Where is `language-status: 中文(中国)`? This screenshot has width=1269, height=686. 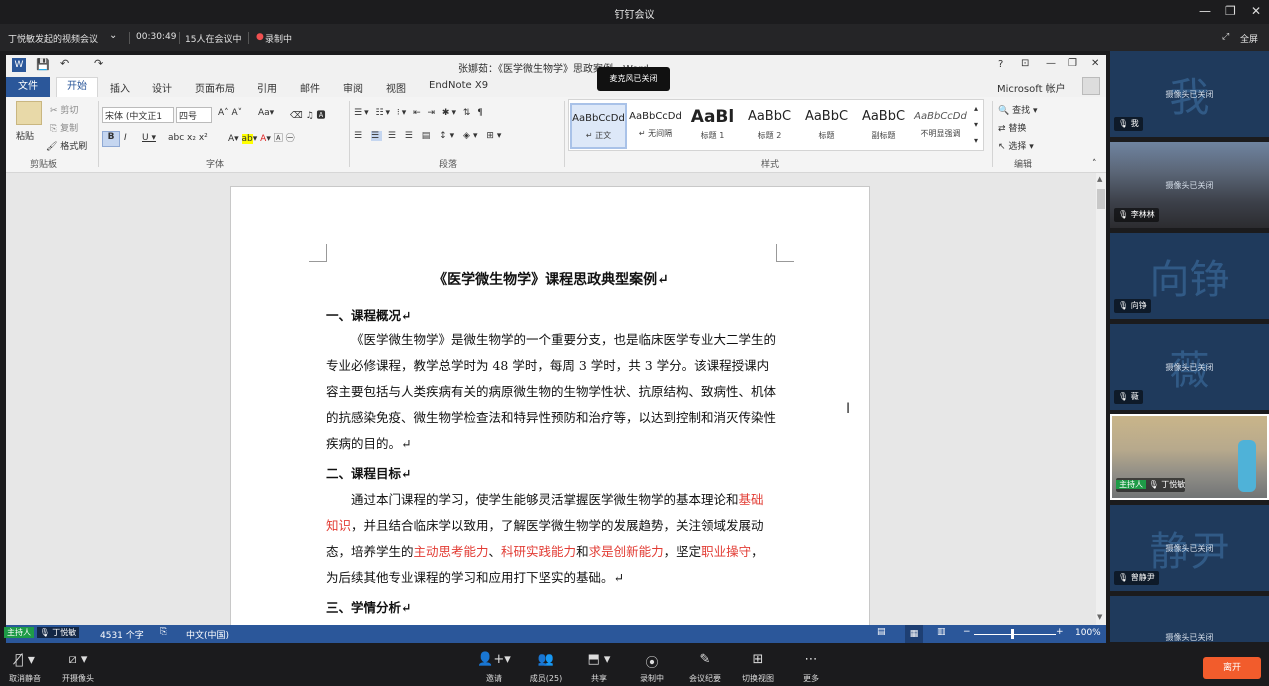 language-status: 中文(中国) is located at coordinates (207, 634).